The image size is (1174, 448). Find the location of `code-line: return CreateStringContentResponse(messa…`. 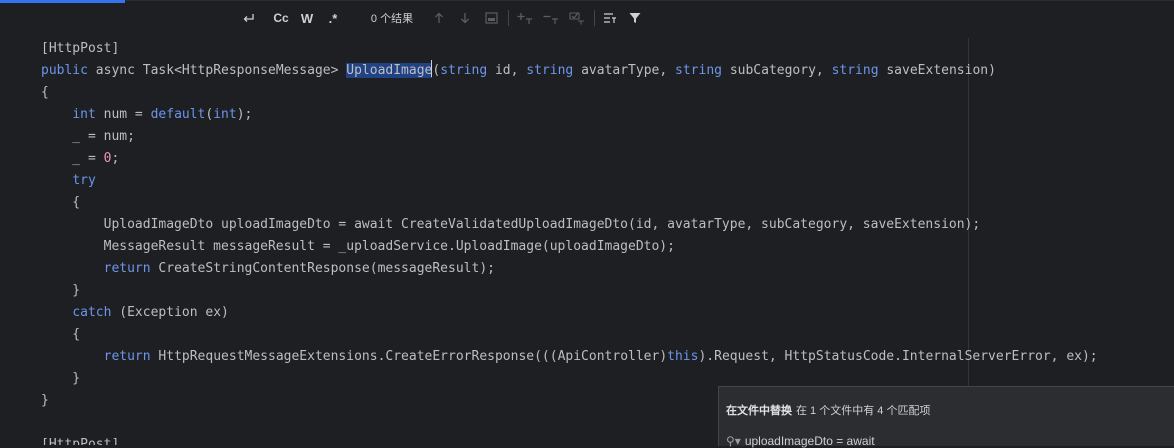

code-line: return CreateStringContentResponse(messa… is located at coordinates (268, 269).